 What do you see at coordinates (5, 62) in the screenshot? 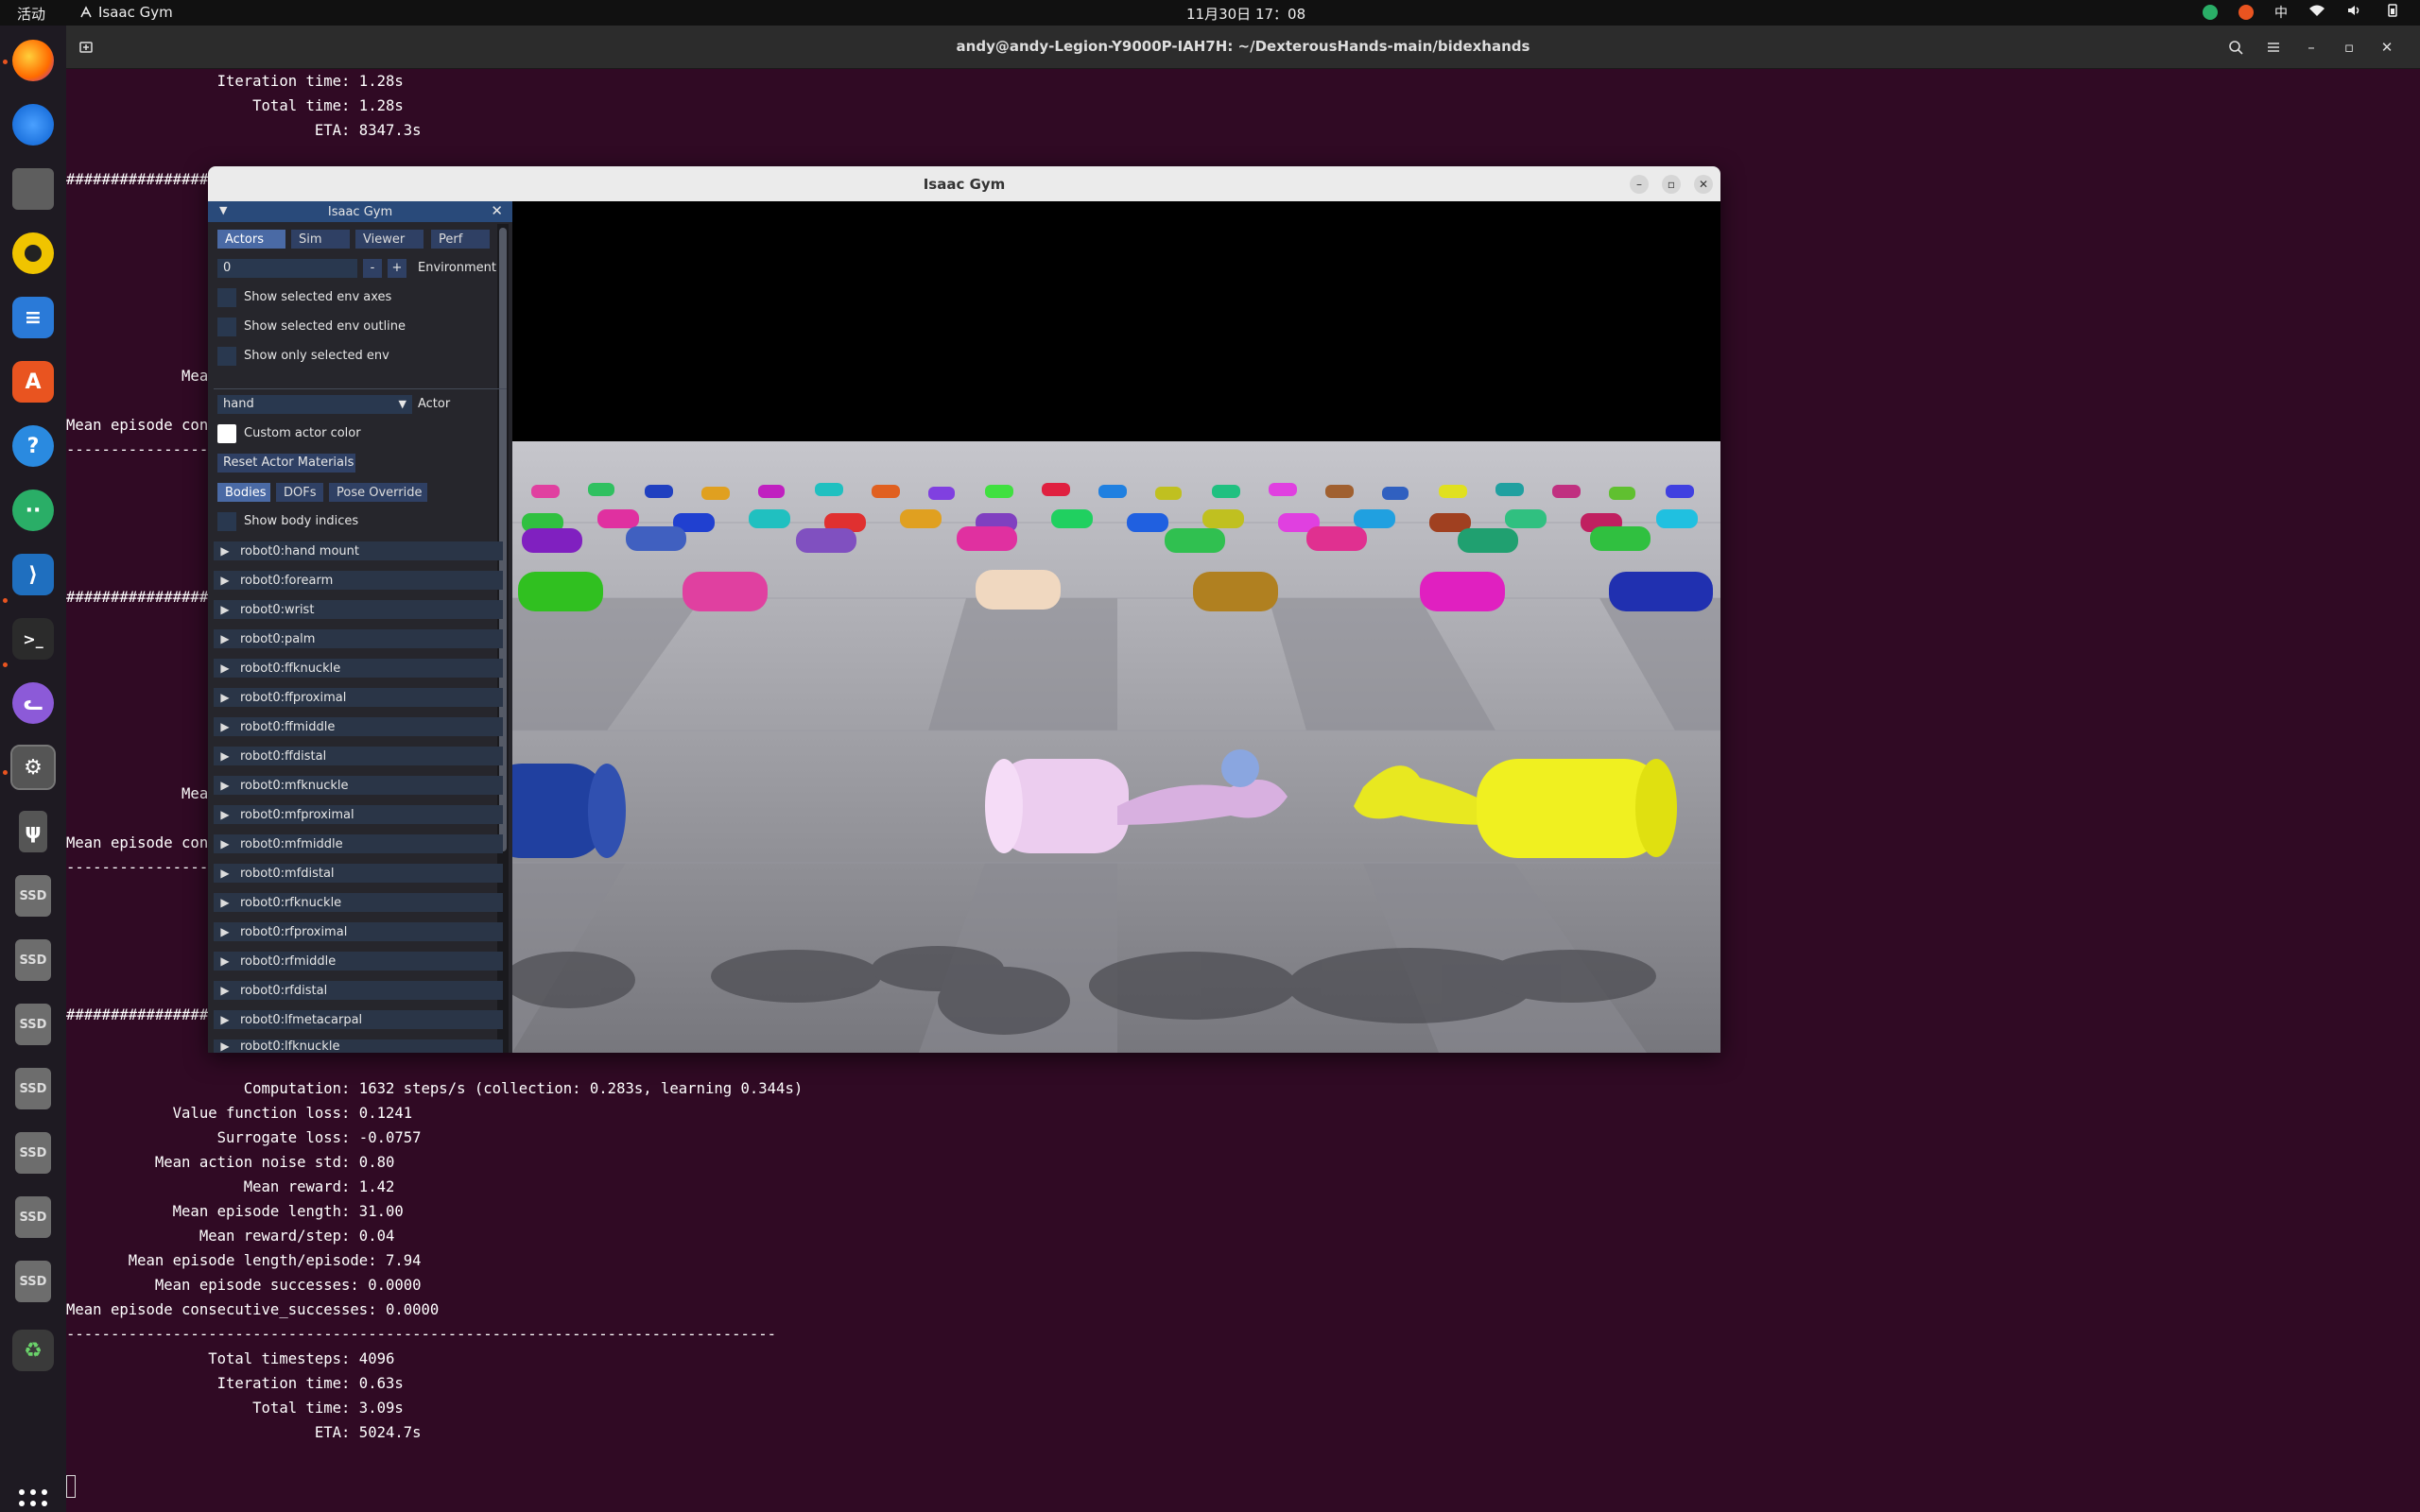
I see `dock-running-indicator` at bounding box center [5, 62].